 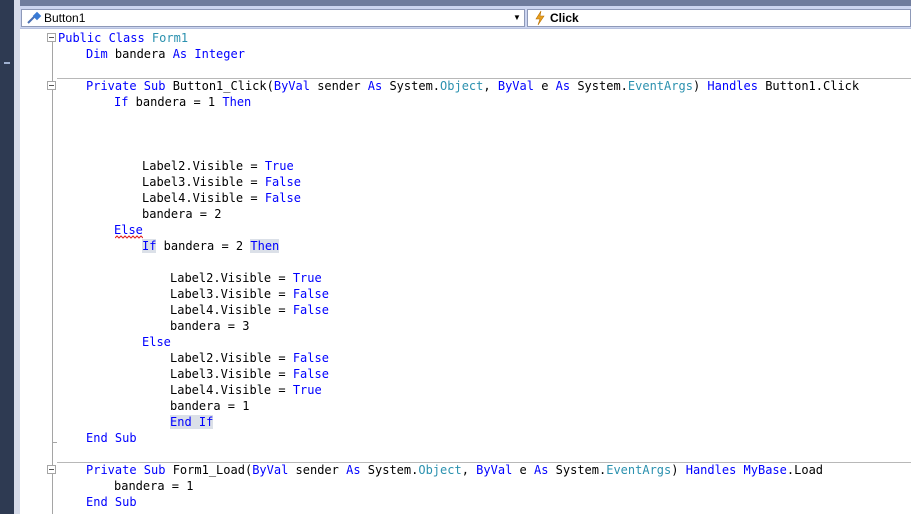 What do you see at coordinates (17, 257) in the screenshot?
I see `editor-margin` at bounding box center [17, 257].